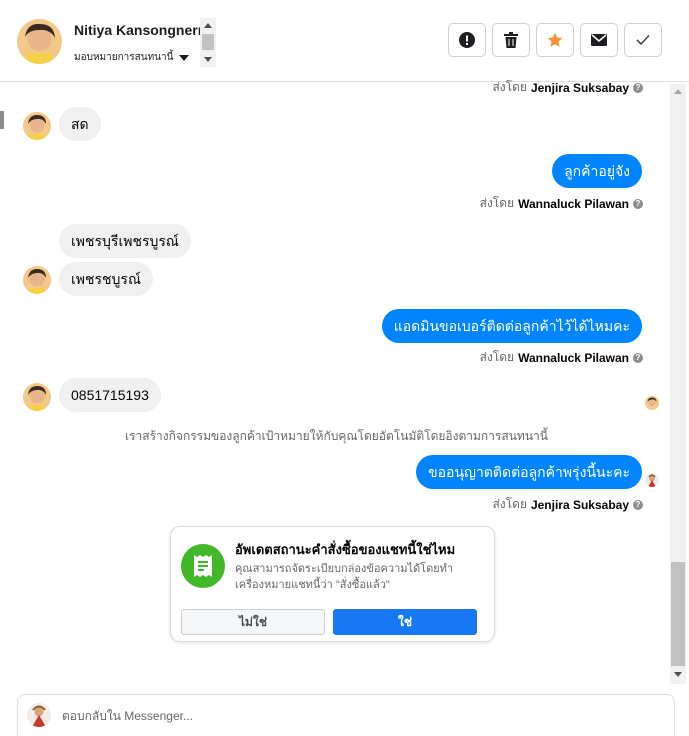  I want to click on envelope-icon, so click(599, 40).